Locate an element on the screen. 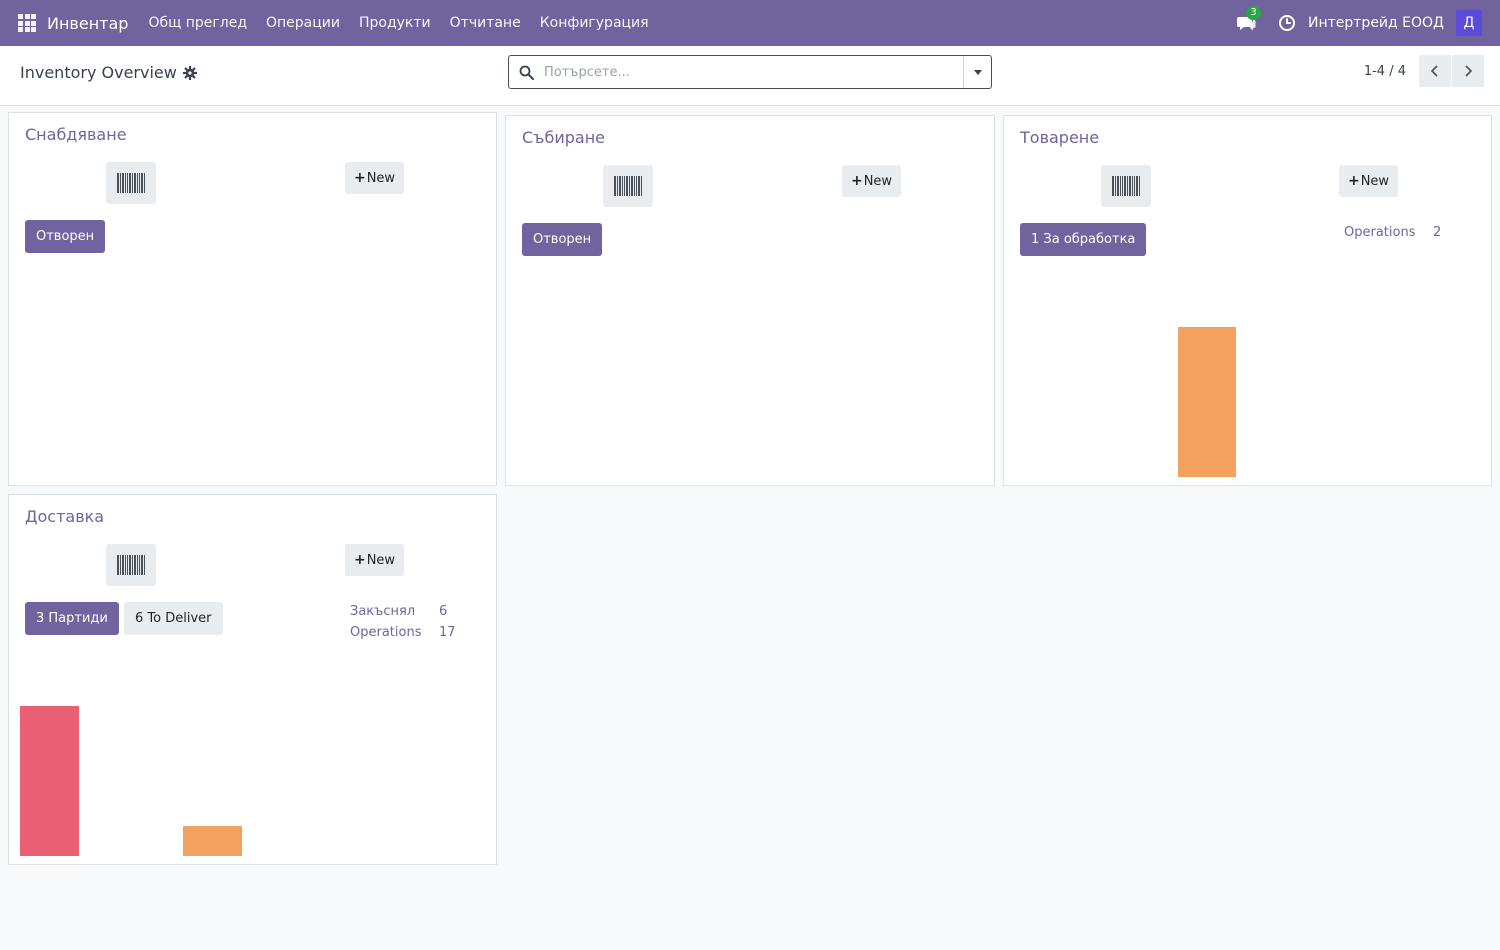  card-picking: Събиране + New Отворен is located at coordinates (750, 300).